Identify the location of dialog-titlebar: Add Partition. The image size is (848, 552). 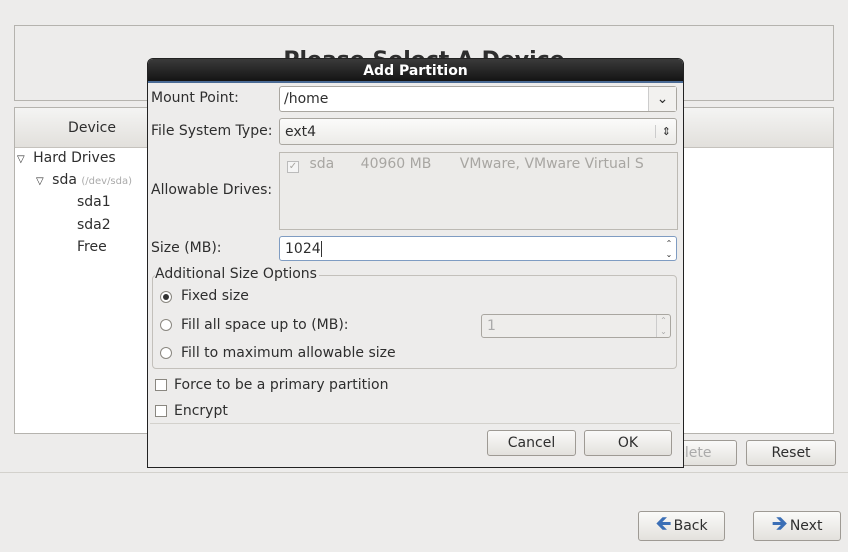
(415, 71).